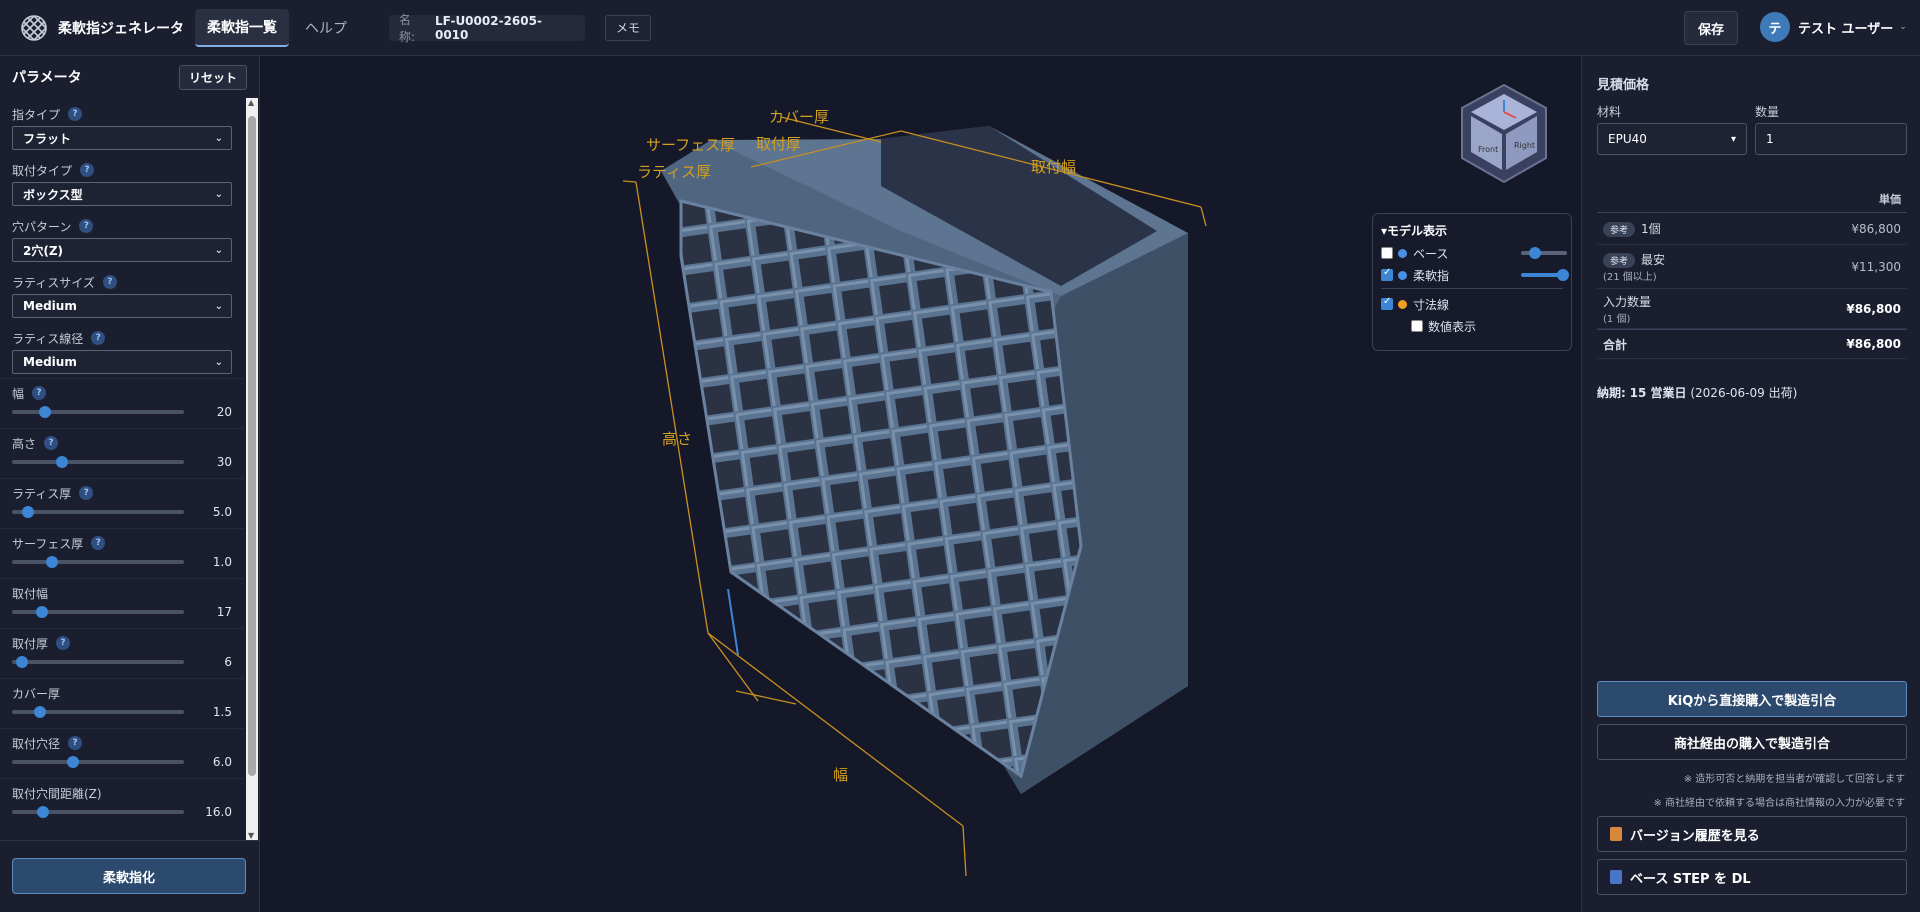 This screenshot has height=912, width=1920. Describe the element at coordinates (30, 593) in the screenshot. I see `param-label-text: 取付幅` at that location.